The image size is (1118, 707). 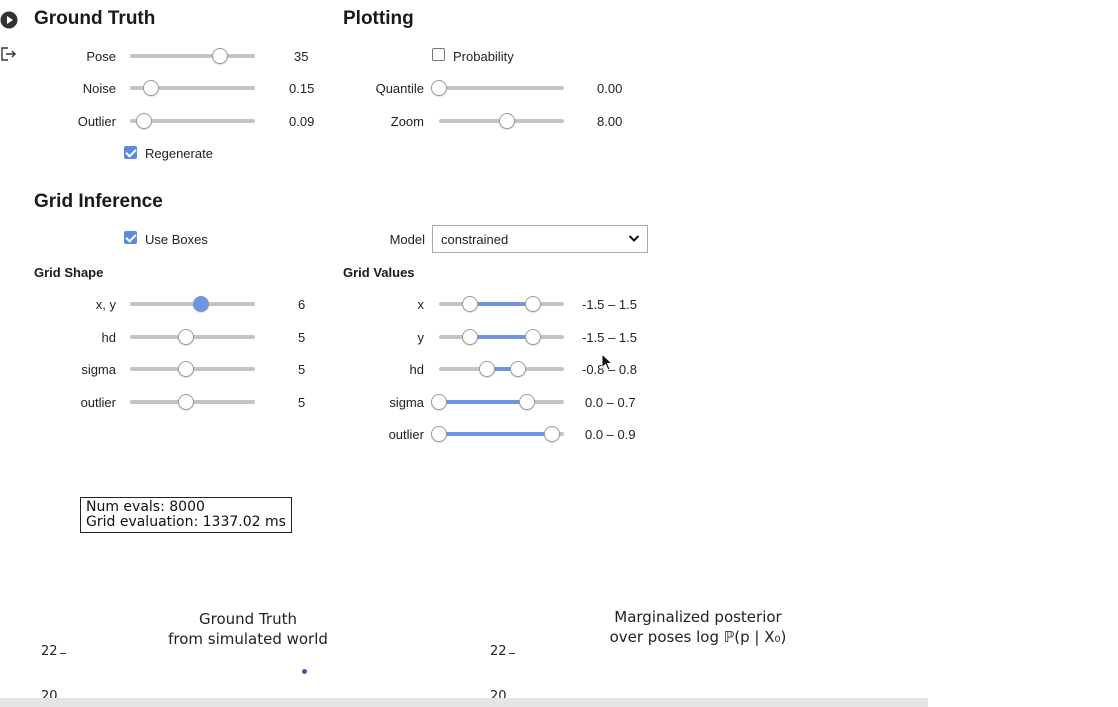 I want to click on grid-values-hd-low-thumb, so click(x=486, y=369).